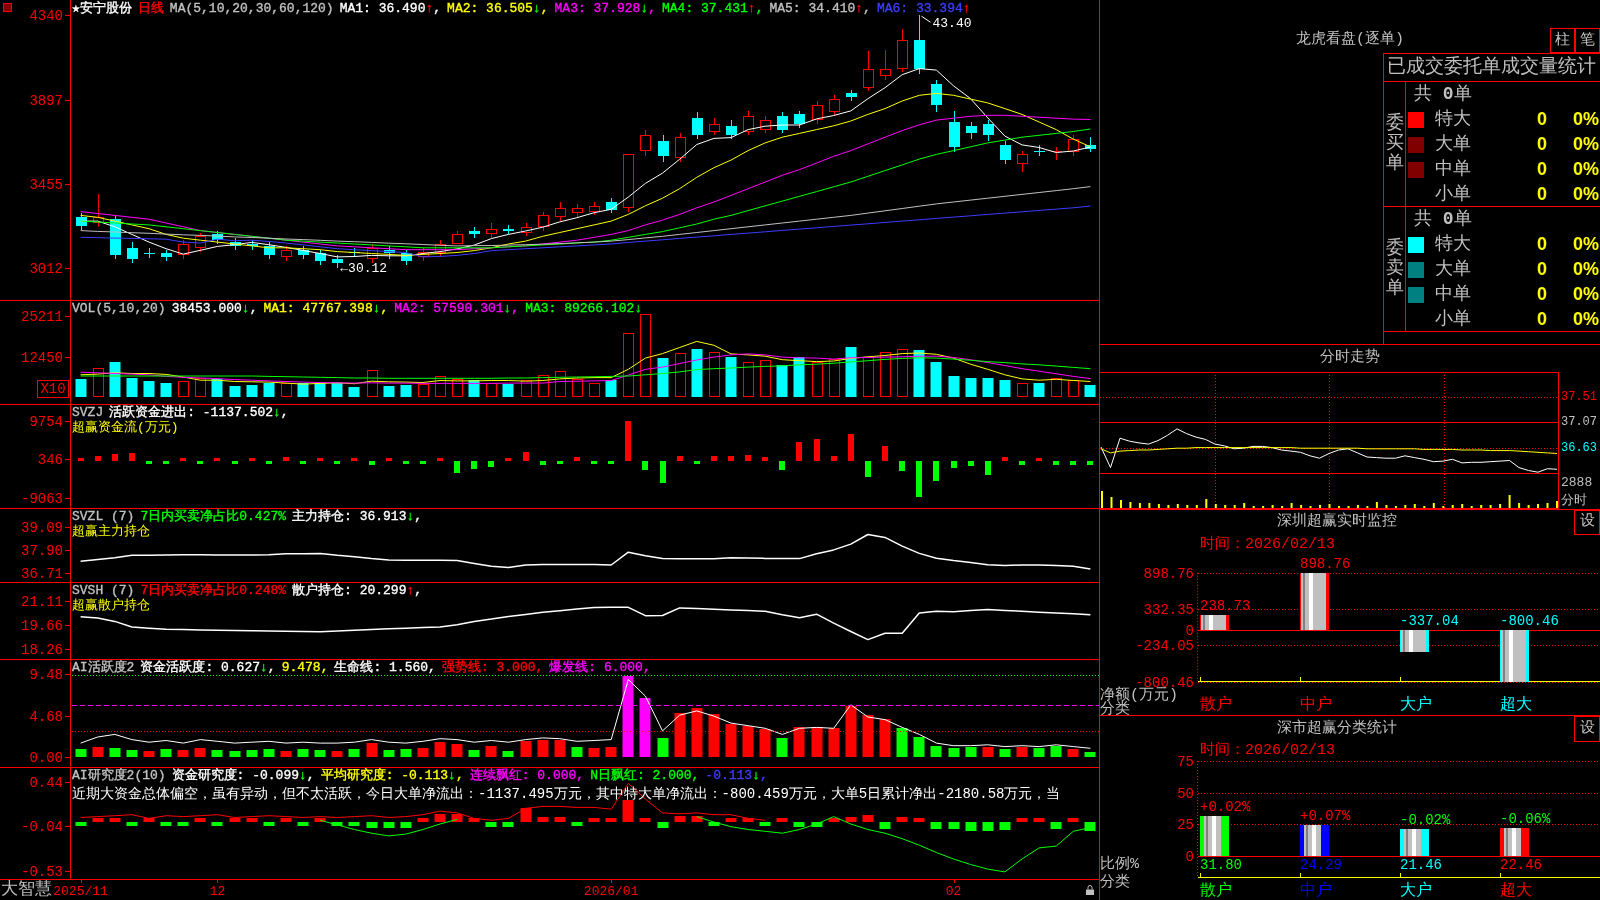  What do you see at coordinates (42, 316) in the screenshot?
I see `axis-label: 25211` at bounding box center [42, 316].